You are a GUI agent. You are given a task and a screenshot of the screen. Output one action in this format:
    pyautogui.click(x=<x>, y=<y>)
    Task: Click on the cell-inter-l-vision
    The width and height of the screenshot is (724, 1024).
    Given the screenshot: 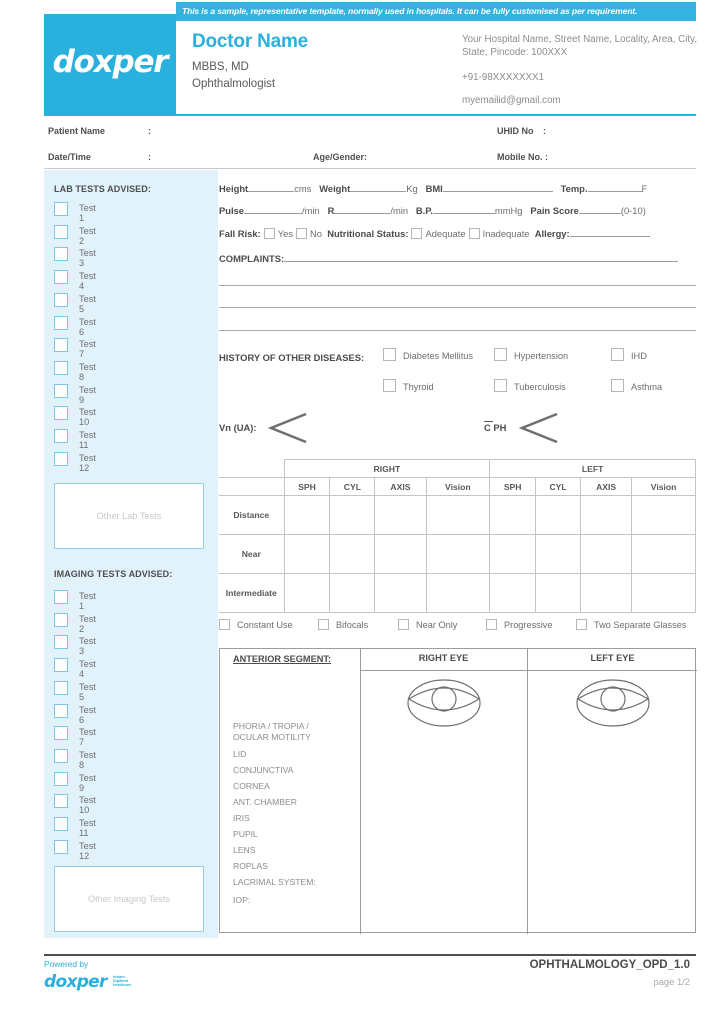 What is the action you would take?
    pyautogui.click(x=663, y=593)
    